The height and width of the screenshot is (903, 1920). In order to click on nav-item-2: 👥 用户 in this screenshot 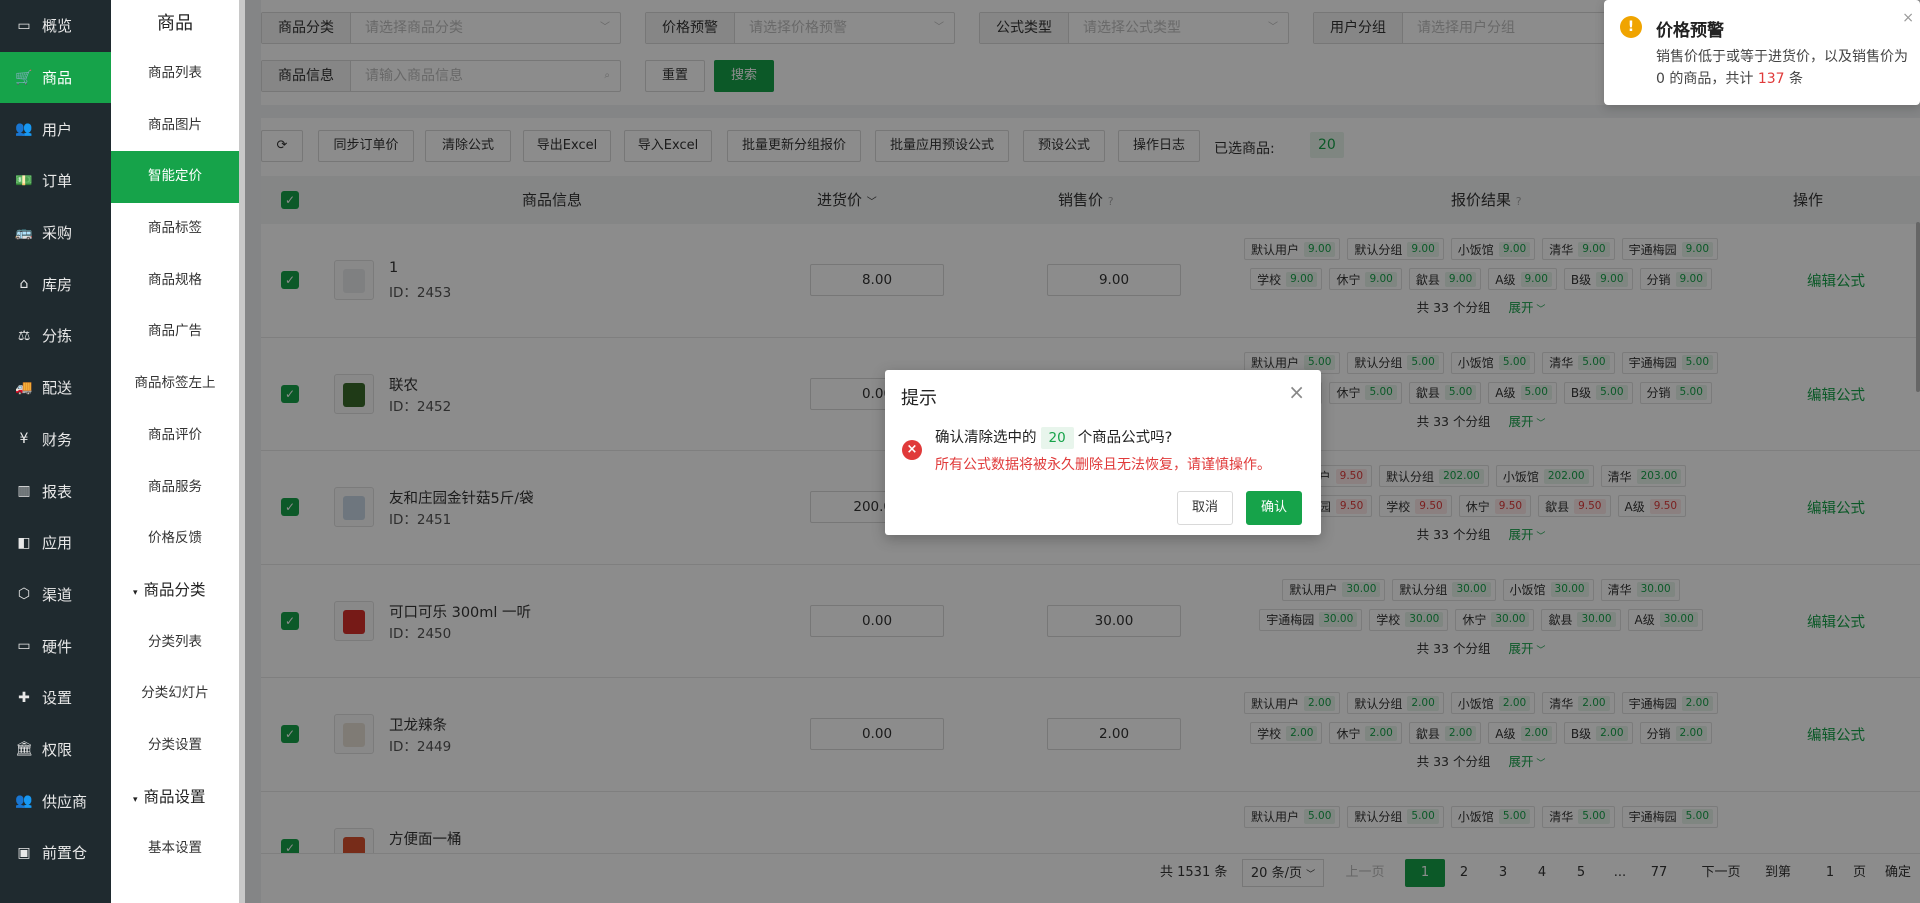, I will do `click(55, 129)`.